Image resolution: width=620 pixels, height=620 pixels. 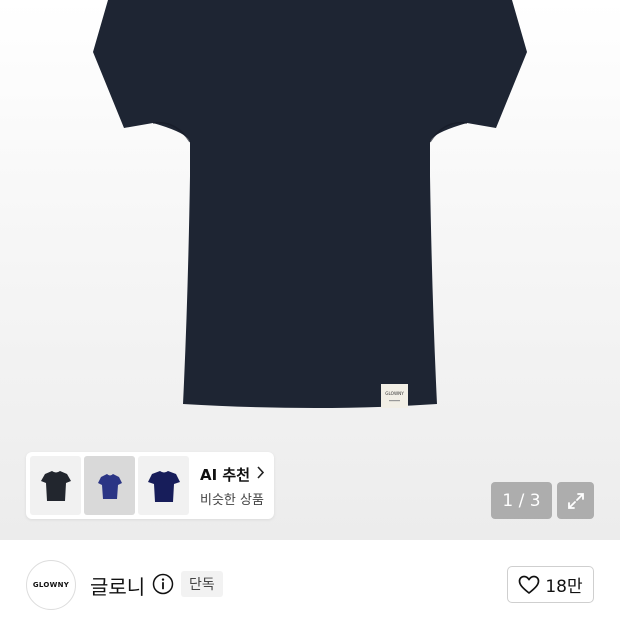 What do you see at coordinates (202, 584) in the screenshot?
I see `exclusive-badge: 단독` at bounding box center [202, 584].